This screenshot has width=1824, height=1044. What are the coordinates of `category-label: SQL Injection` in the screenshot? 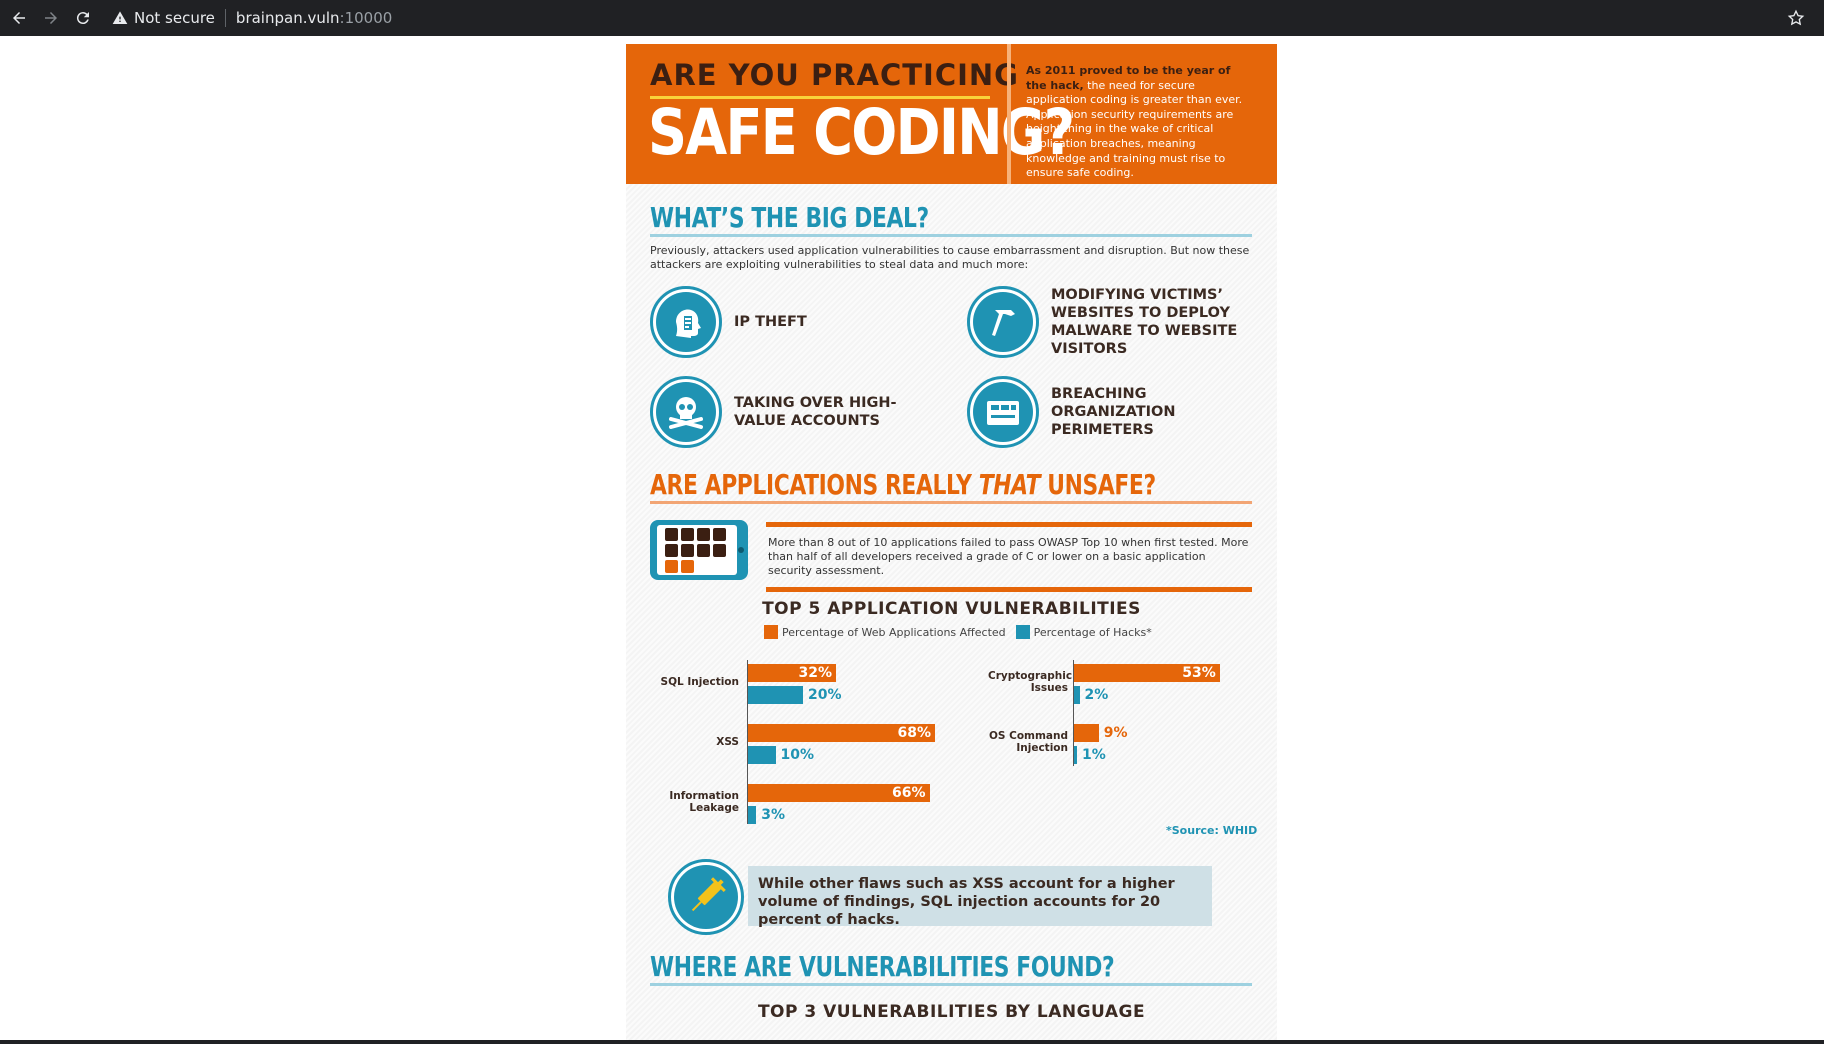 It's located at (699, 682).